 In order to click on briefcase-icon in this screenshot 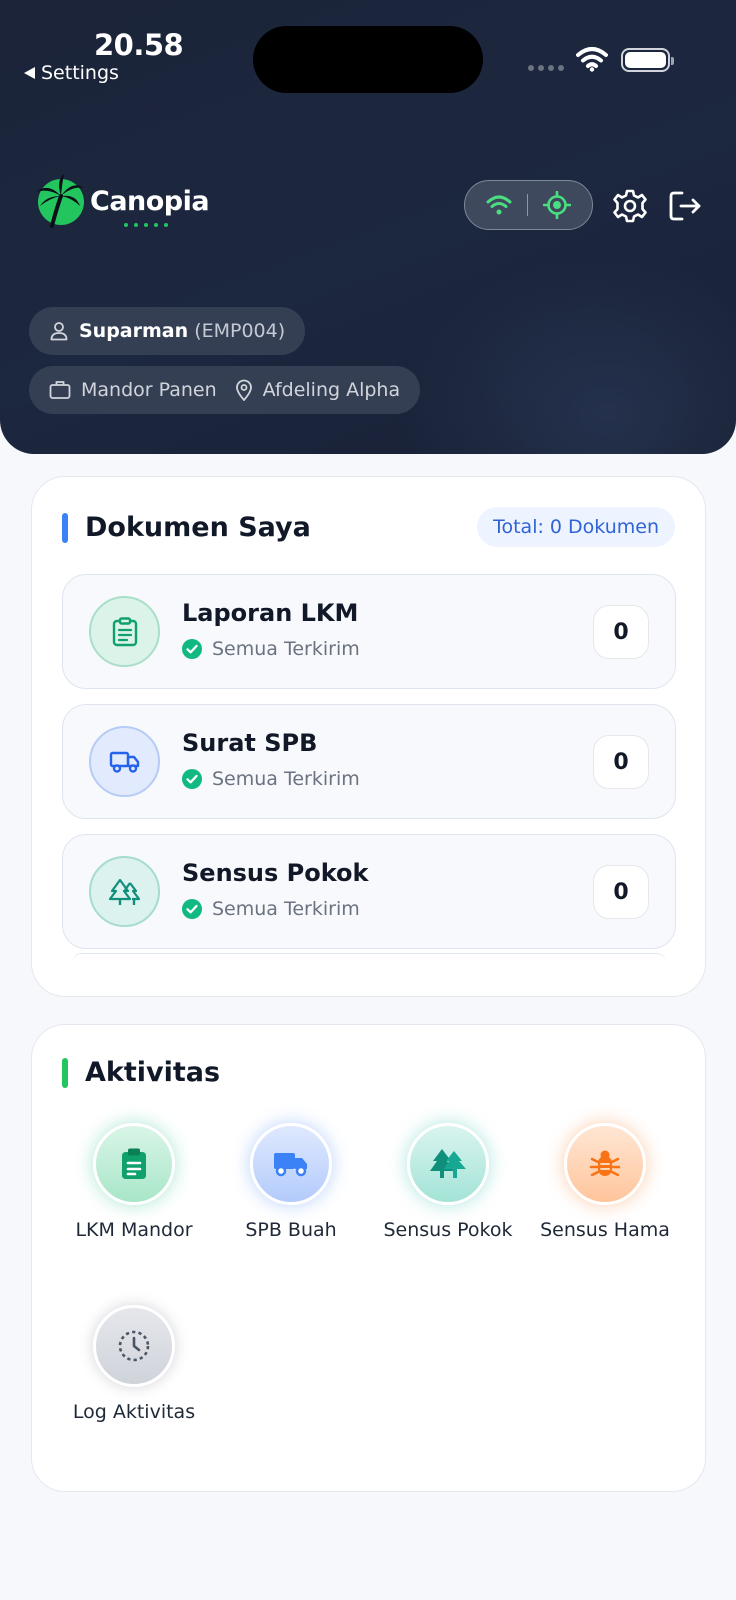, I will do `click(60, 390)`.